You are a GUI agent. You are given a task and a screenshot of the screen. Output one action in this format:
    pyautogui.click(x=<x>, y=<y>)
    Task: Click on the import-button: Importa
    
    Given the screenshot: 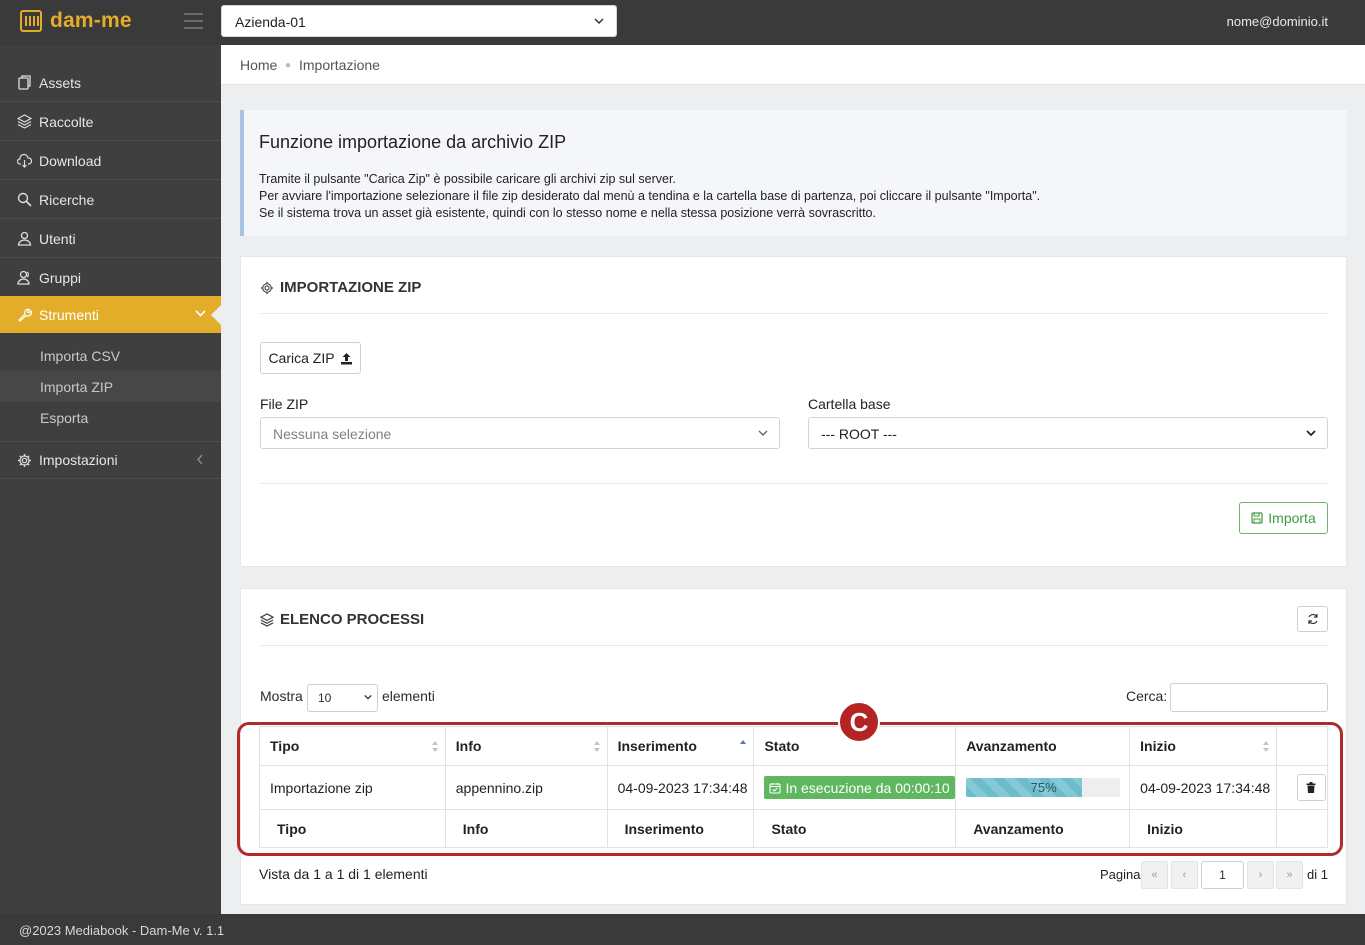 What is the action you would take?
    pyautogui.click(x=1283, y=518)
    